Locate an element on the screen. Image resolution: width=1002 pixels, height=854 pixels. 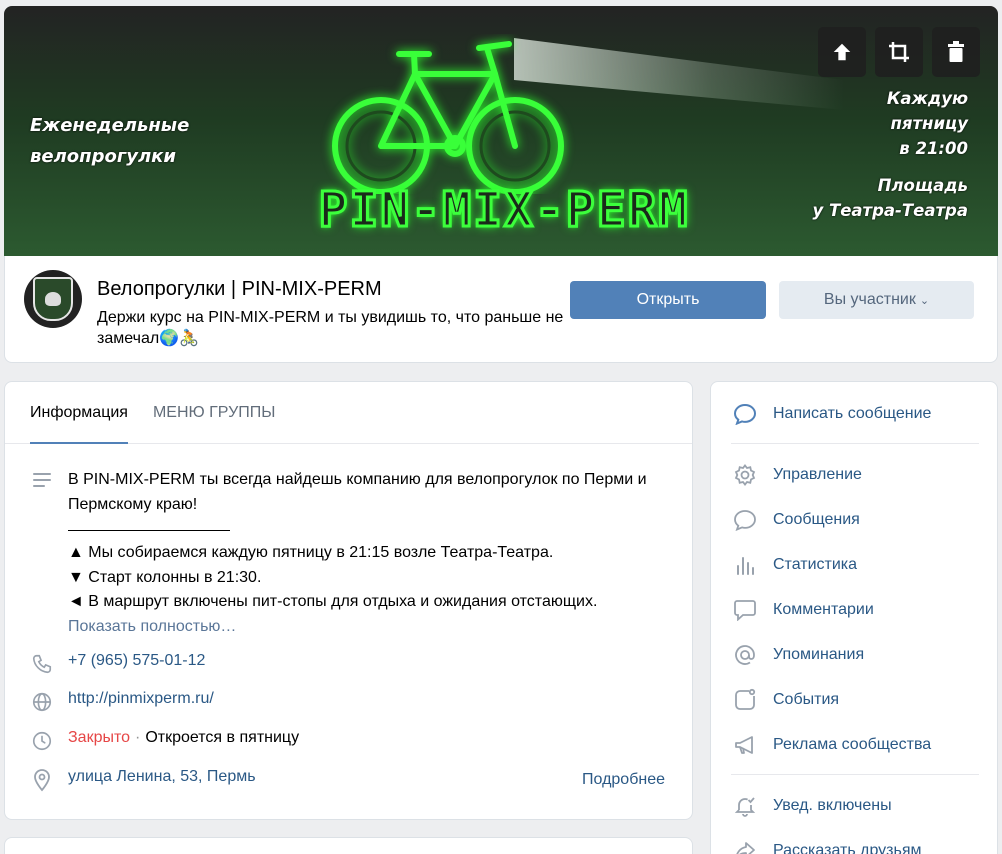
crop-icon is located at coordinates (899, 52).